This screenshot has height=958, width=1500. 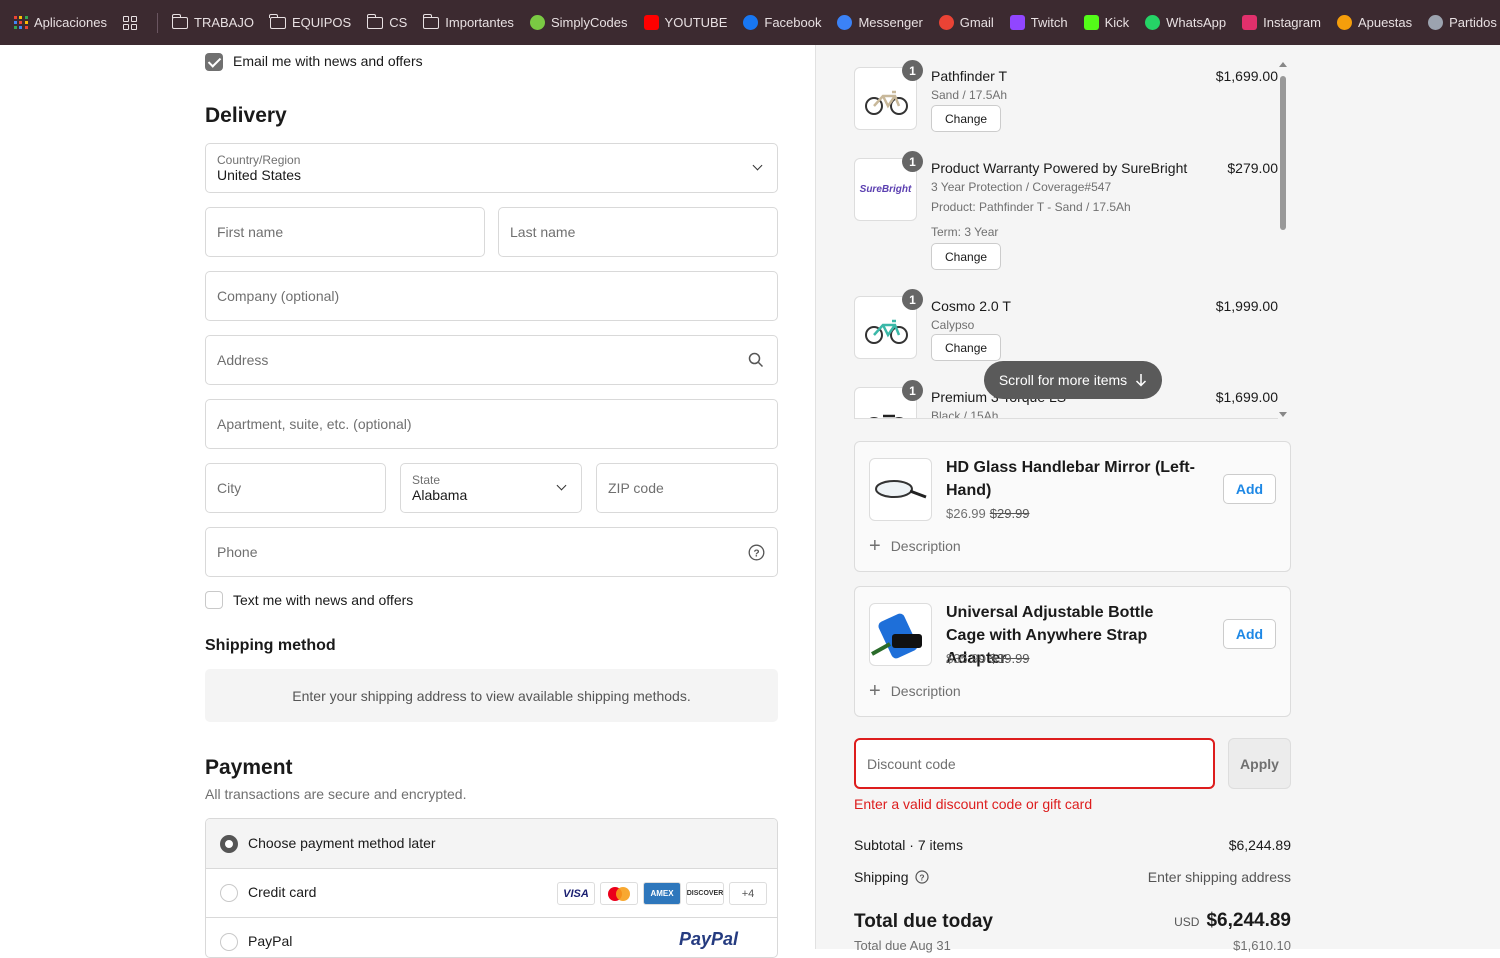 I want to click on company-field: Company (optional), so click(x=491, y=296).